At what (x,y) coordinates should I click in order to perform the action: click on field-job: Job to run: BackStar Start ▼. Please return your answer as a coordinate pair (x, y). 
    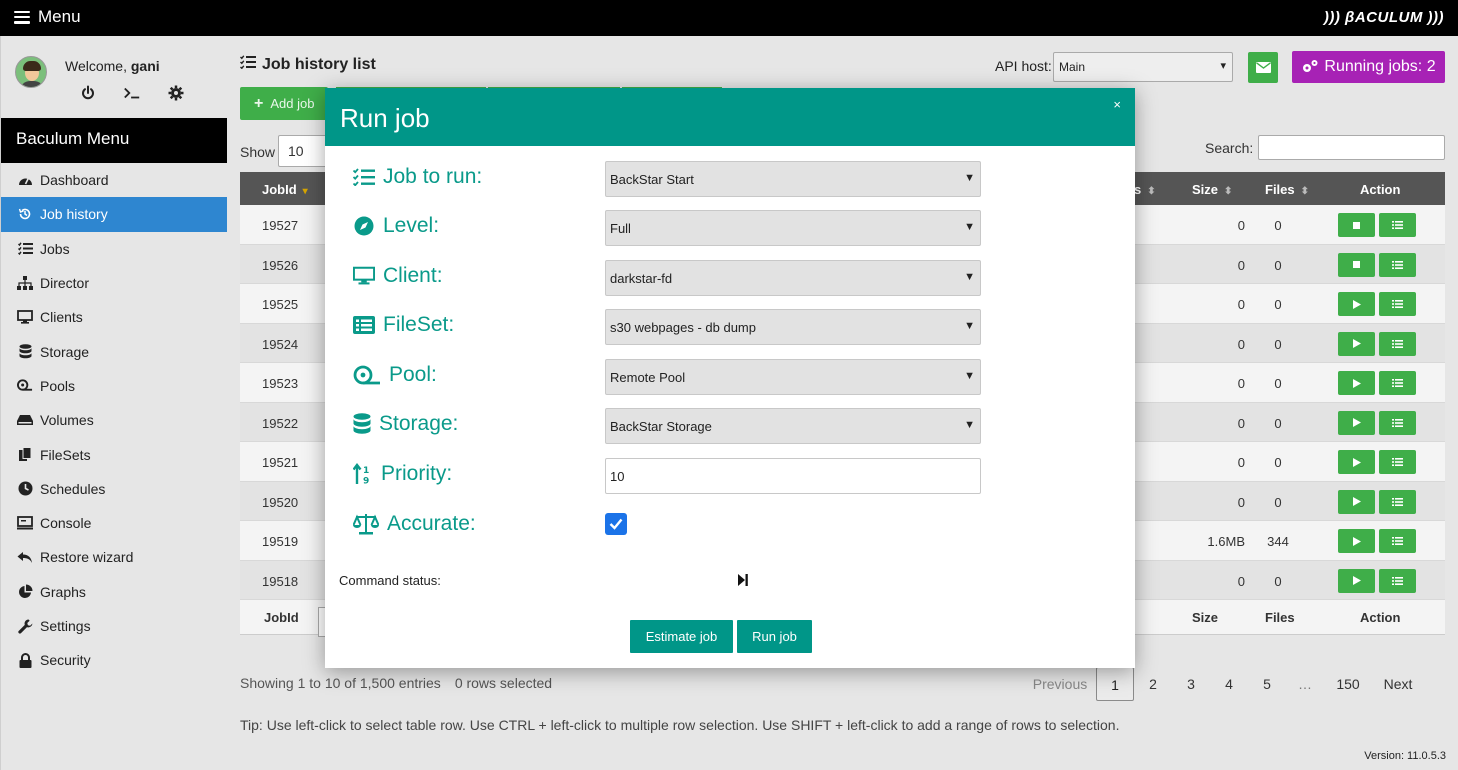
    Looking at the image, I should click on (730, 179).